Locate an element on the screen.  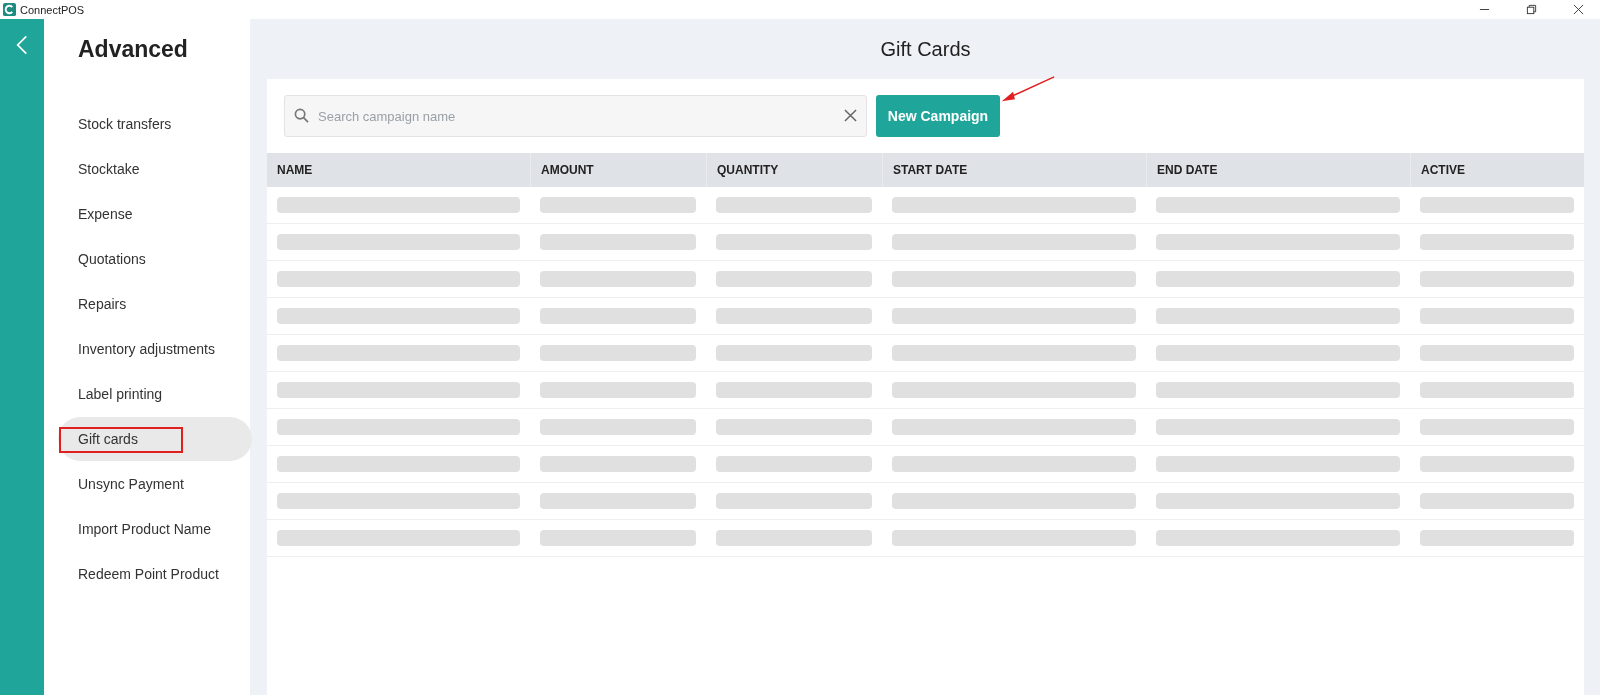
column-header: ACTIVE is located at coordinates (1497, 170).